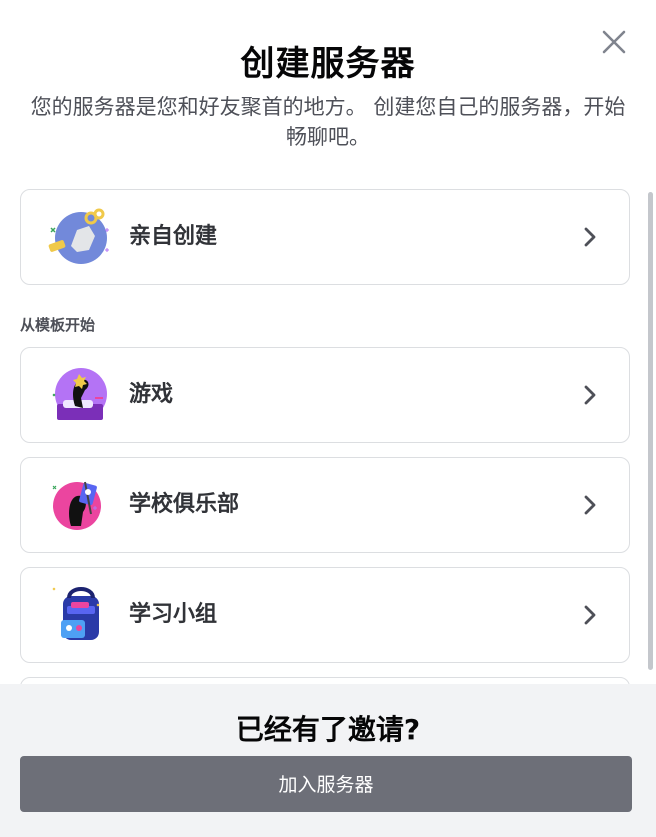 The image size is (656, 837). What do you see at coordinates (325, 615) in the screenshot?
I see `template-option-study-group: 学习小组` at bounding box center [325, 615].